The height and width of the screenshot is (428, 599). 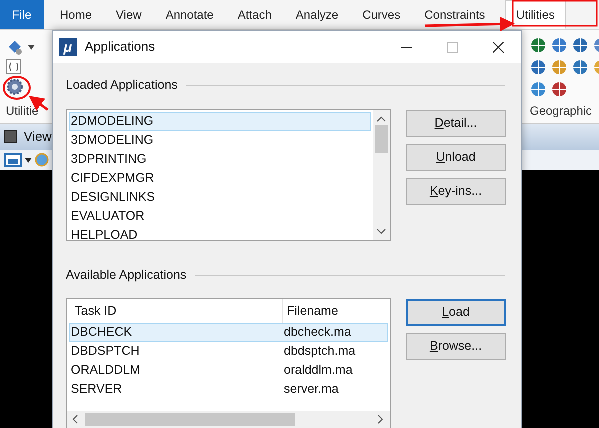 What do you see at coordinates (76, 14) in the screenshot?
I see `ribbon-tab: Home` at bounding box center [76, 14].